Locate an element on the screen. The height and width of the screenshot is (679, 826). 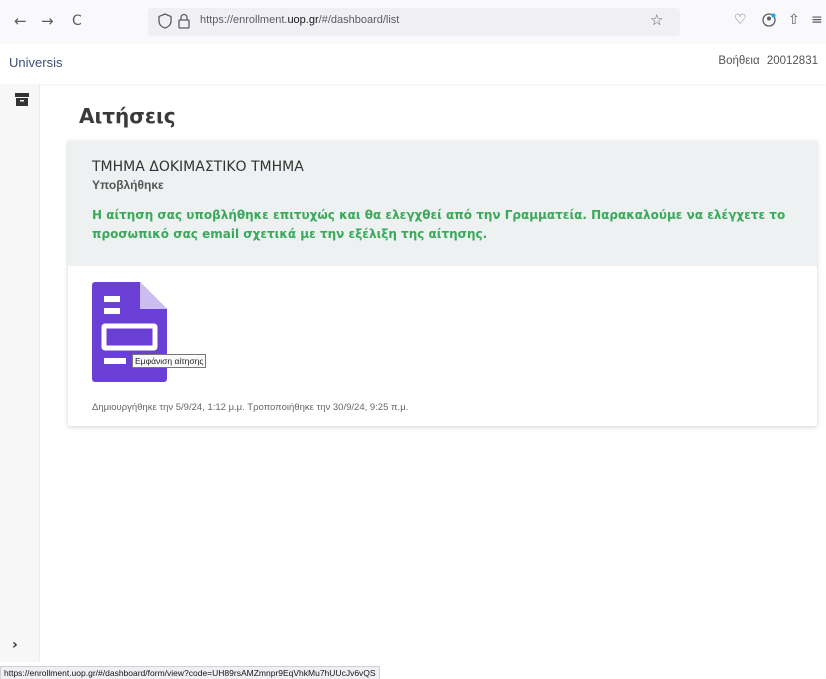
status-label: Υποβλήθηκε is located at coordinates (128, 185).